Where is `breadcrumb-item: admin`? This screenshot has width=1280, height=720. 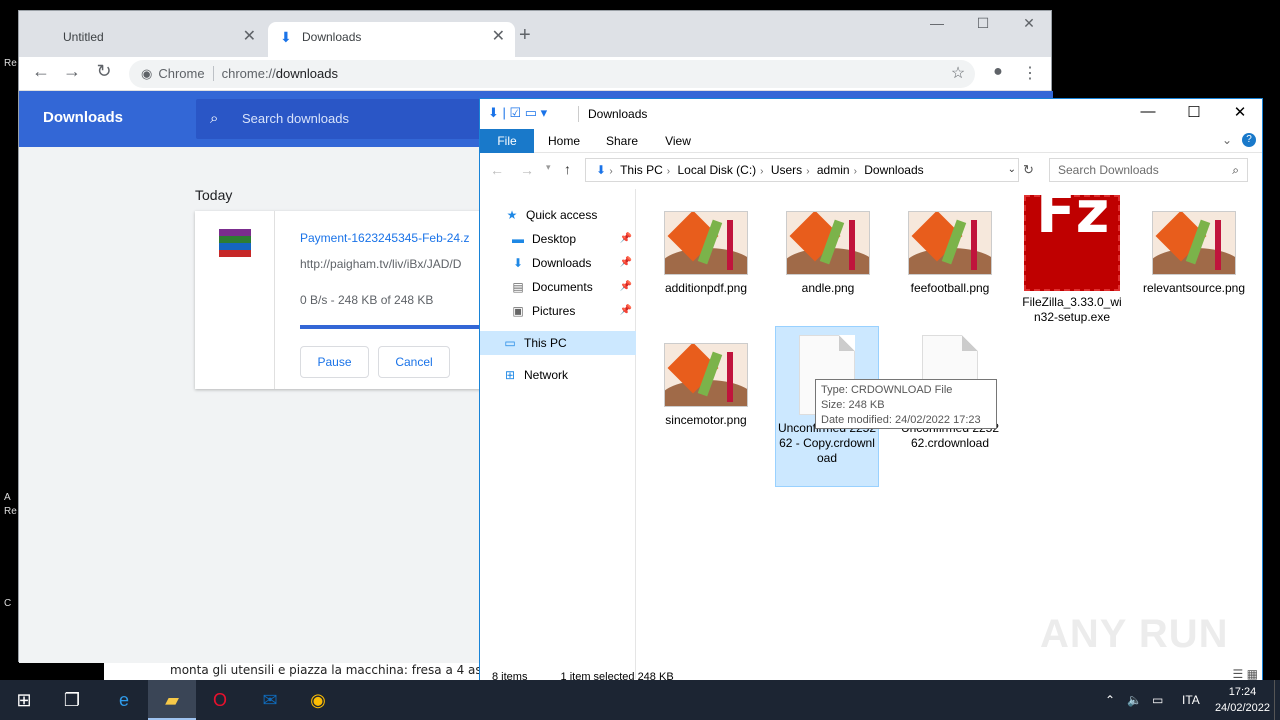
breadcrumb-item: admin is located at coordinates (833, 170).